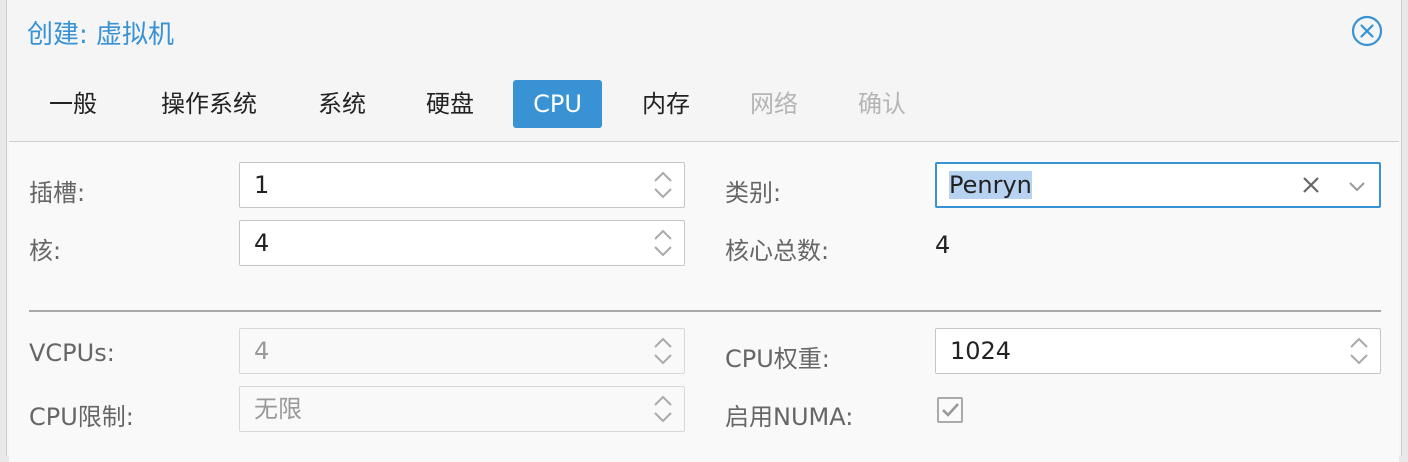 This screenshot has width=1408, height=462. I want to click on cores-value: 4, so click(262, 243).